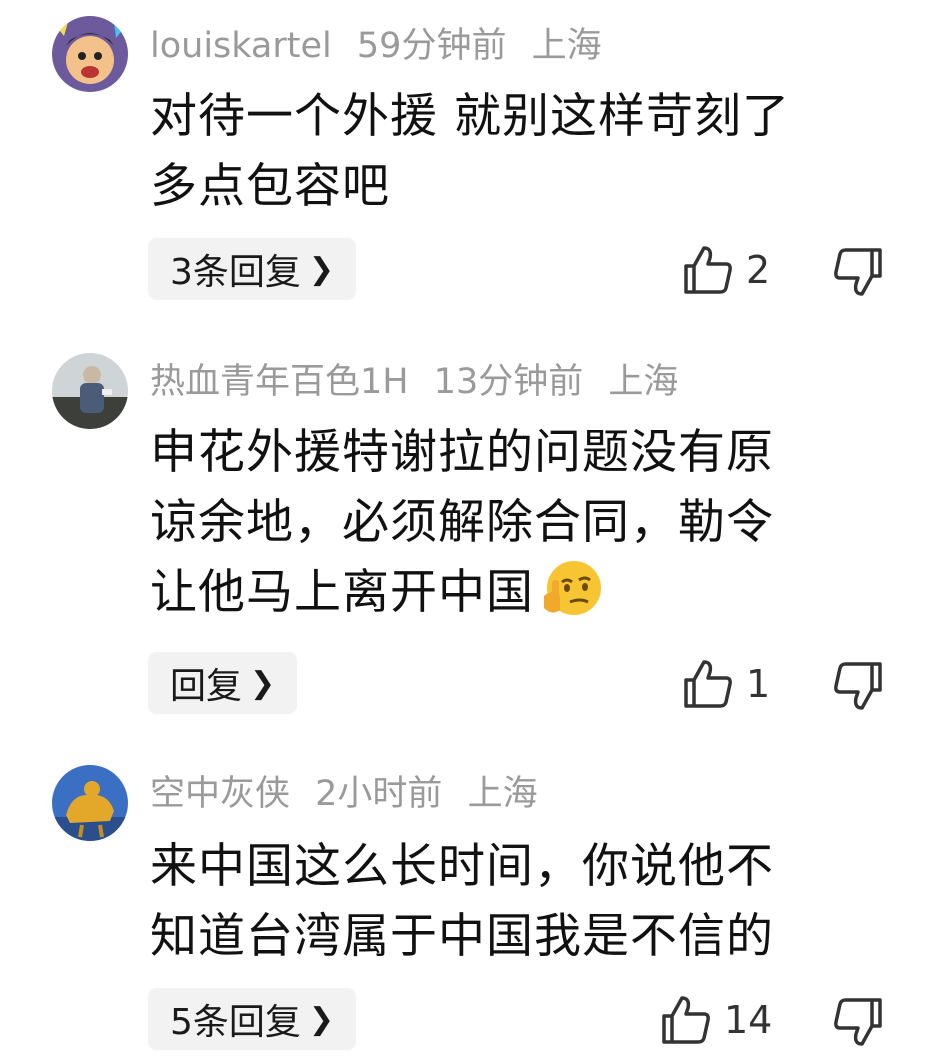  I want to click on comment-line: 申花外援特谢拉的问题没有原, so click(462, 452).